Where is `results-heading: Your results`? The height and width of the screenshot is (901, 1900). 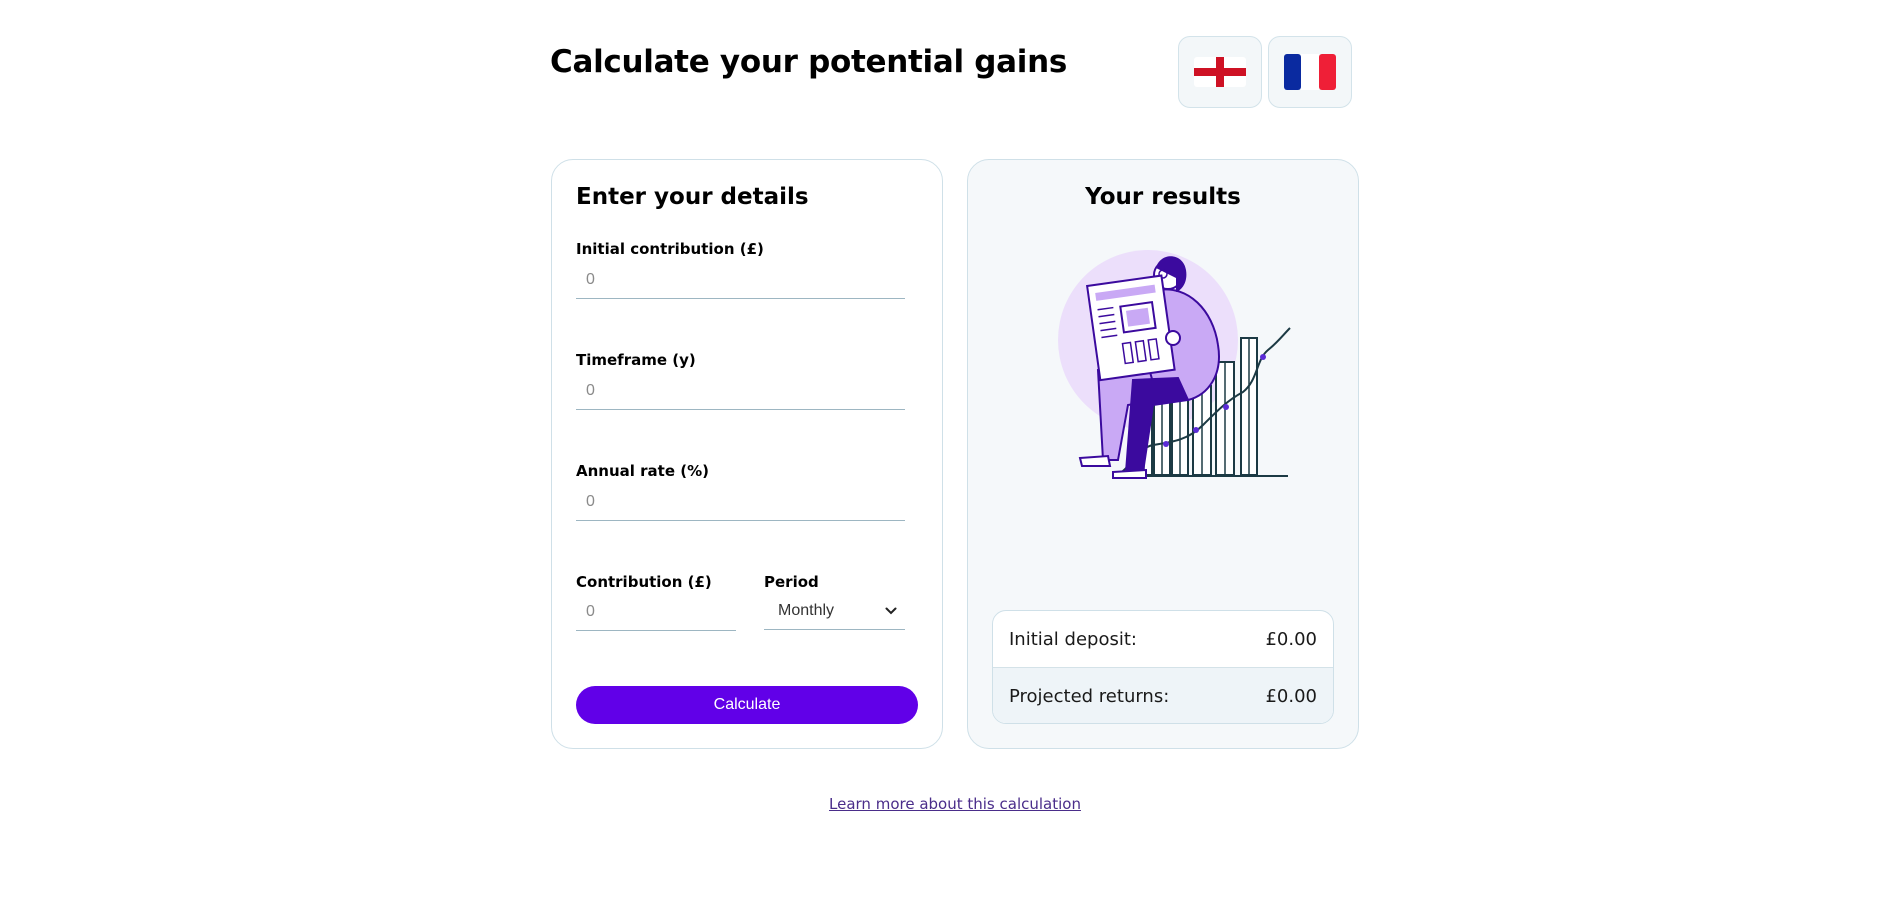
results-heading: Your results is located at coordinates (1163, 197).